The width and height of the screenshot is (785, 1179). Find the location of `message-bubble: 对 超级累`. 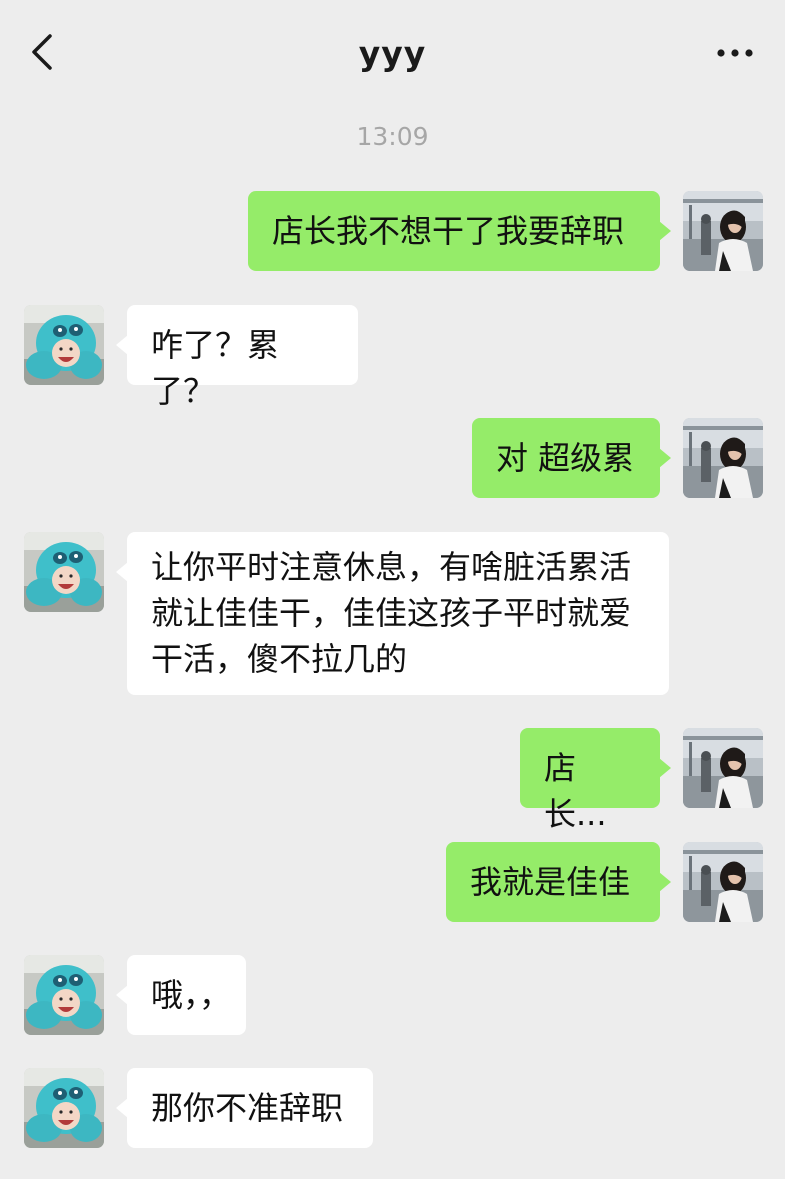

message-bubble: 对 超级累 is located at coordinates (571, 458).